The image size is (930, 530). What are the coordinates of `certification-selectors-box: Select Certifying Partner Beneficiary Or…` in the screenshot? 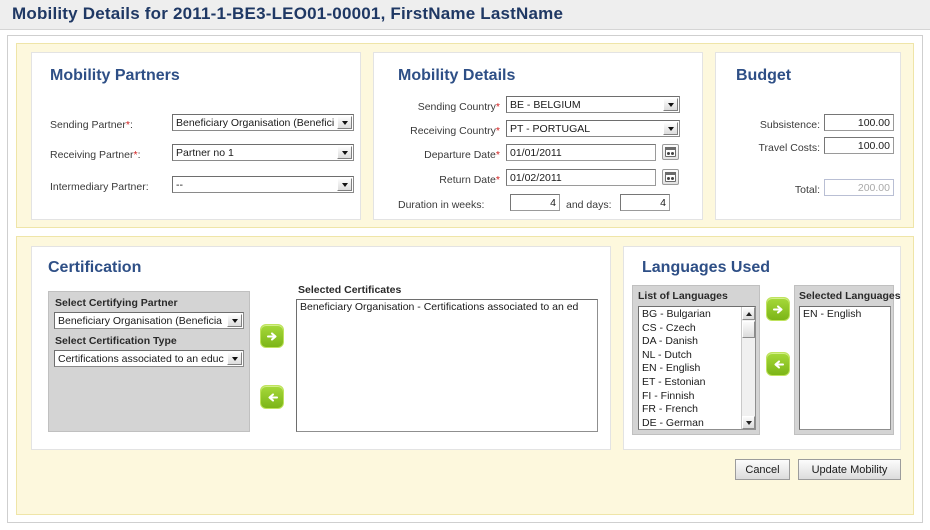 It's located at (149, 361).